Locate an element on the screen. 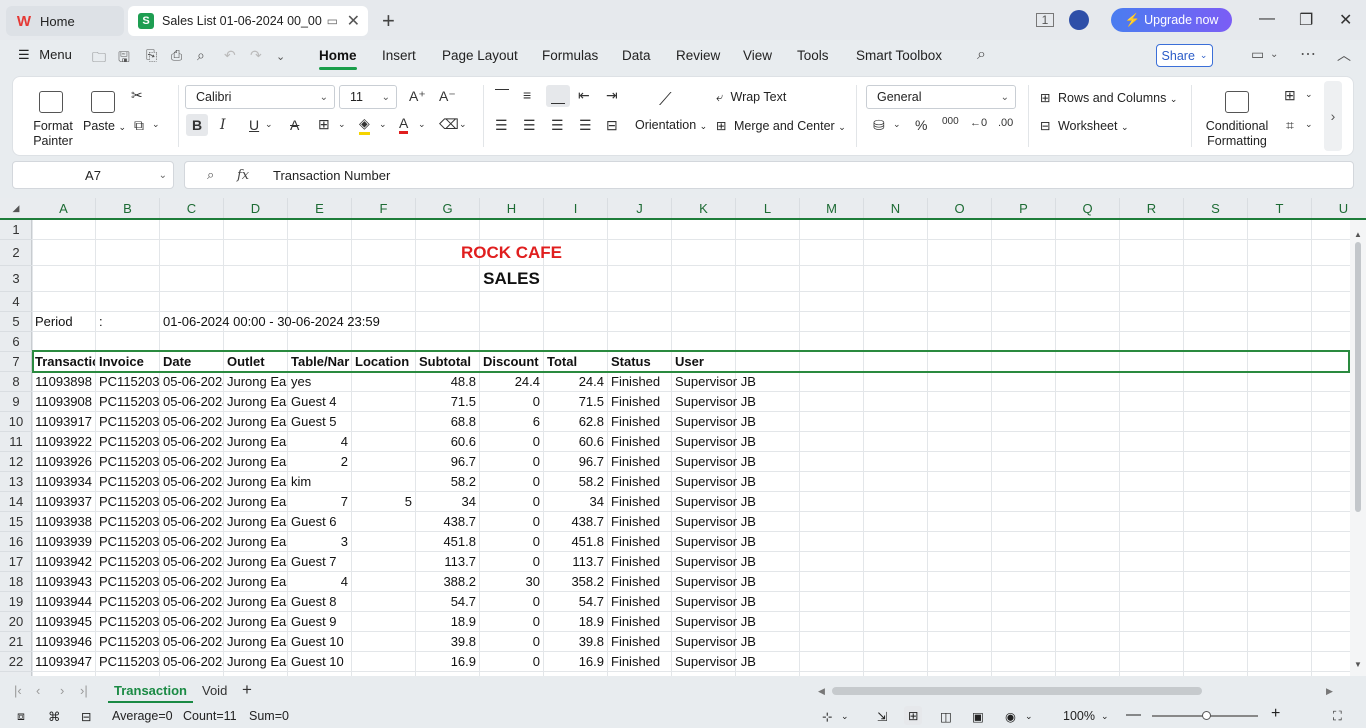 The width and height of the screenshot is (1366, 728). data-cell: 48.8 is located at coordinates (447, 381).